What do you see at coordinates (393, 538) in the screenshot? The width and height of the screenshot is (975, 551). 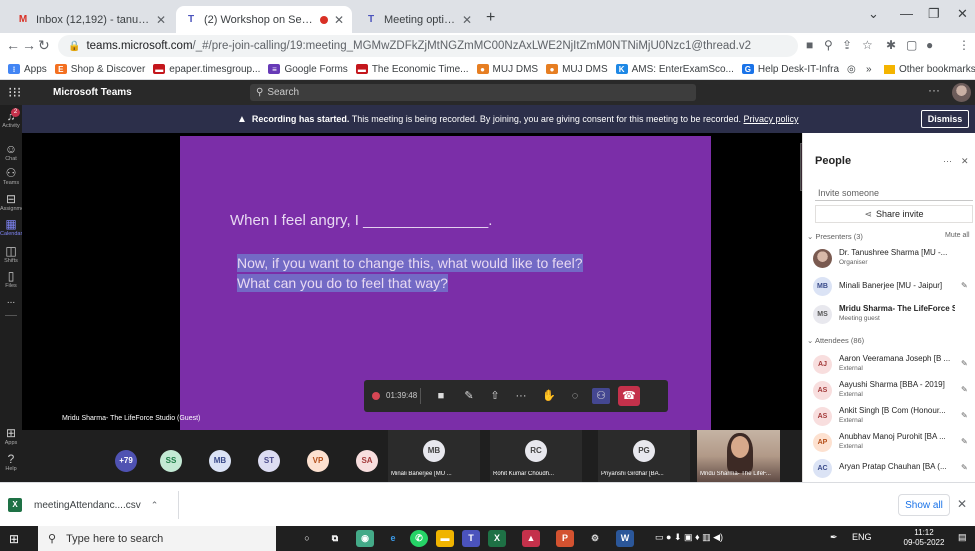 I see `edge-icon: e` at bounding box center [393, 538].